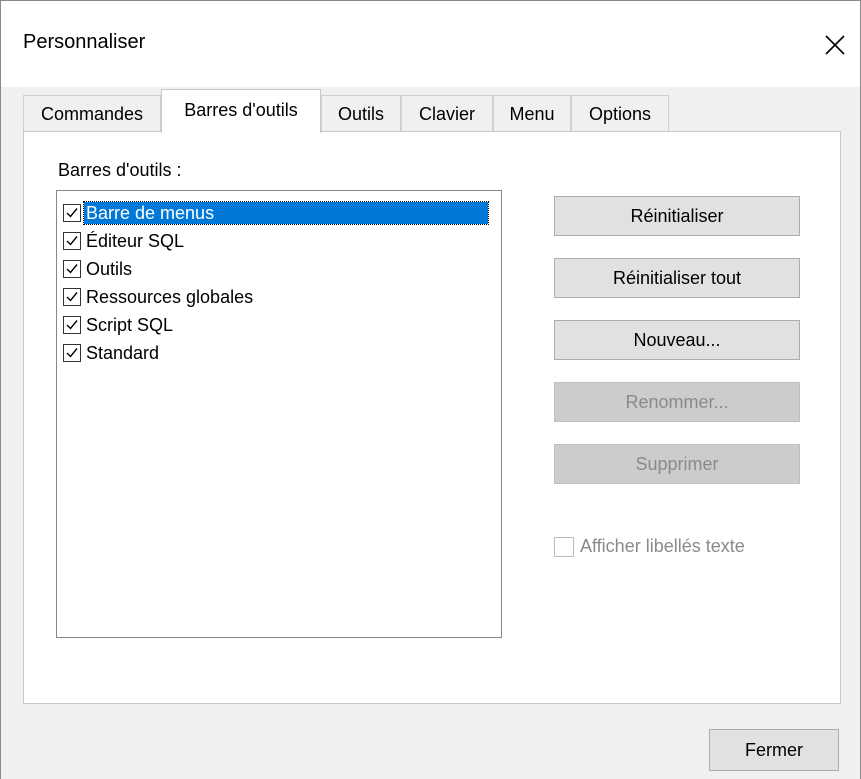 Image resolution: width=861 pixels, height=779 pixels. What do you see at coordinates (120, 170) in the screenshot?
I see `toolbars-list-label: Barres d'outils :` at bounding box center [120, 170].